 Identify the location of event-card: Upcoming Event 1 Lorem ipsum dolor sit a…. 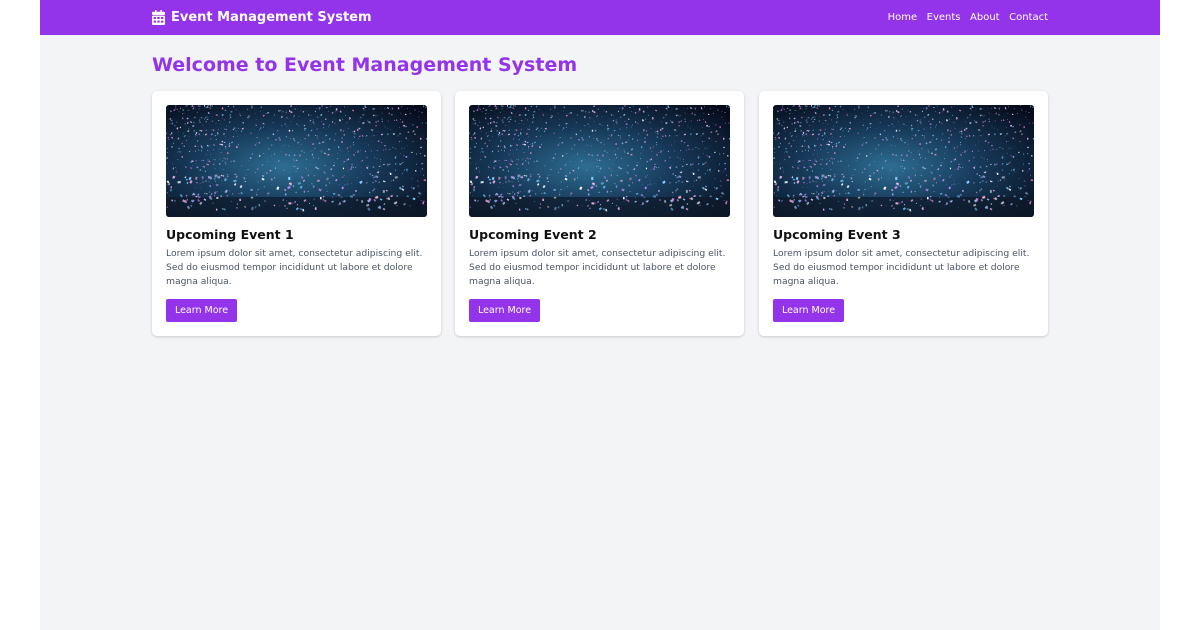
(296, 213).